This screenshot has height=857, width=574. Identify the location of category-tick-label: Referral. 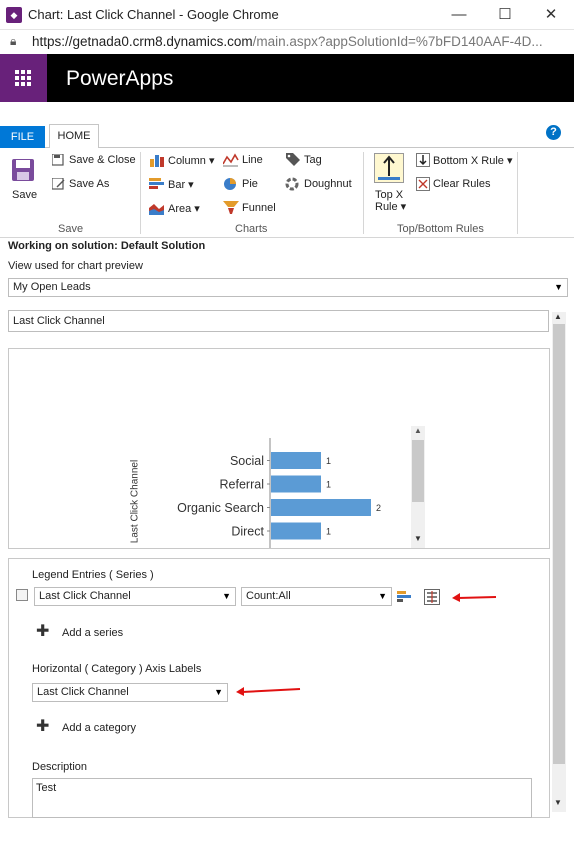
(242, 485).